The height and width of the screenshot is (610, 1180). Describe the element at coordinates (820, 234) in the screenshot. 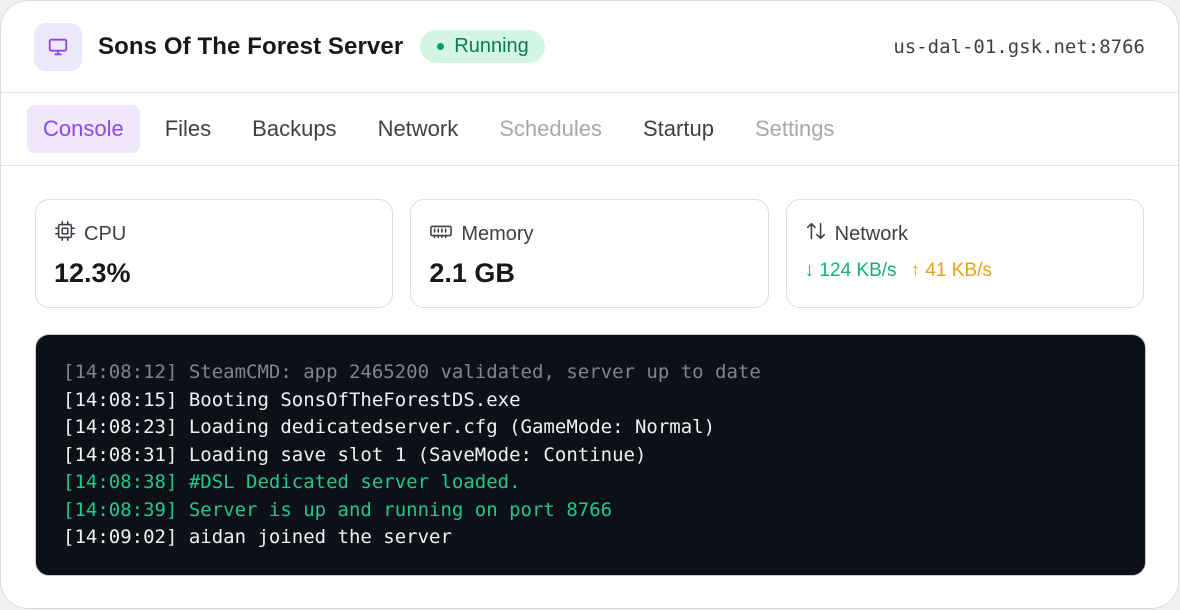

I see `arrows-up-down-icon` at that location.